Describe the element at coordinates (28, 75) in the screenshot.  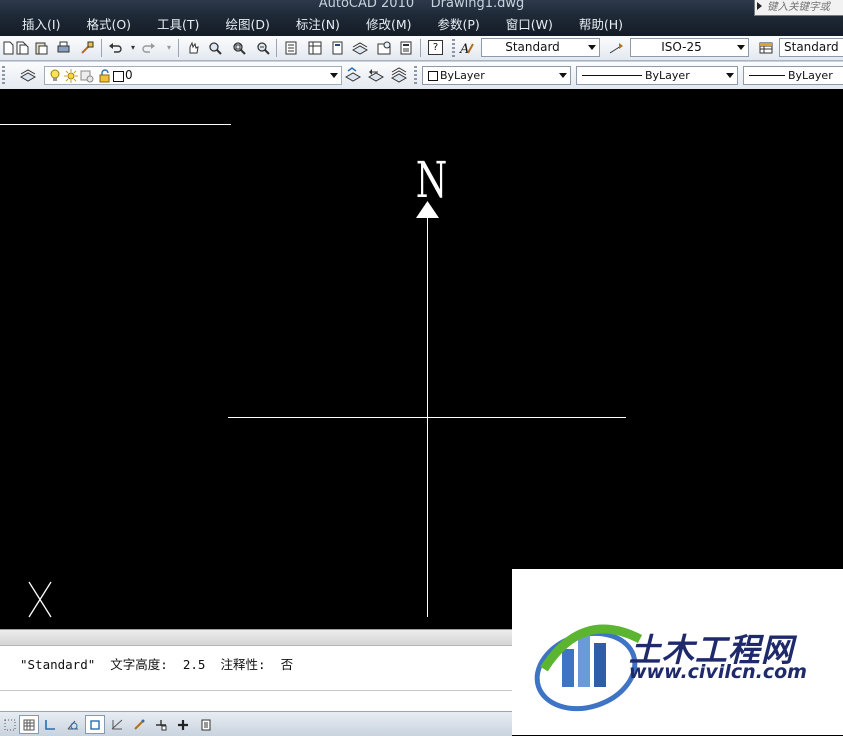
I see `layer-manager-icon` at that location.